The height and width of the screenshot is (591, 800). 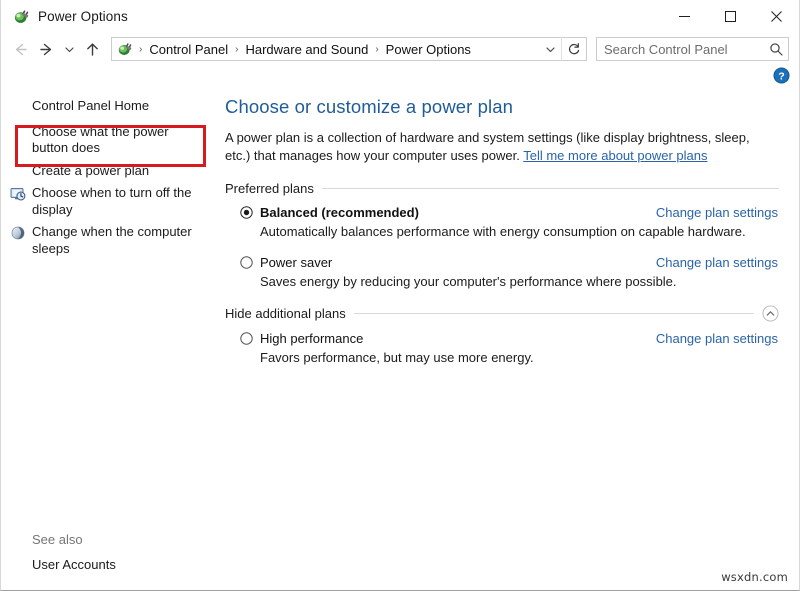 I want to click on refresh-icon, so click(x=574, y=49).